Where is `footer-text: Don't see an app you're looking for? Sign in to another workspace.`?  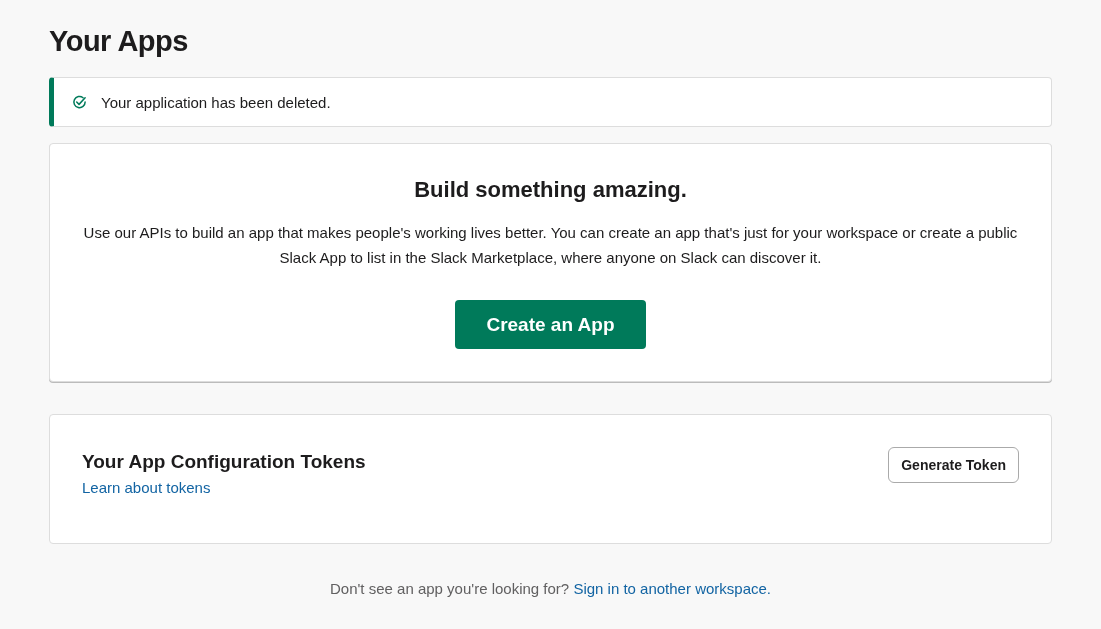
footer-text: Don't see an app you're looking for? Sign in to another workspace. is located at coordinates (550, 588).